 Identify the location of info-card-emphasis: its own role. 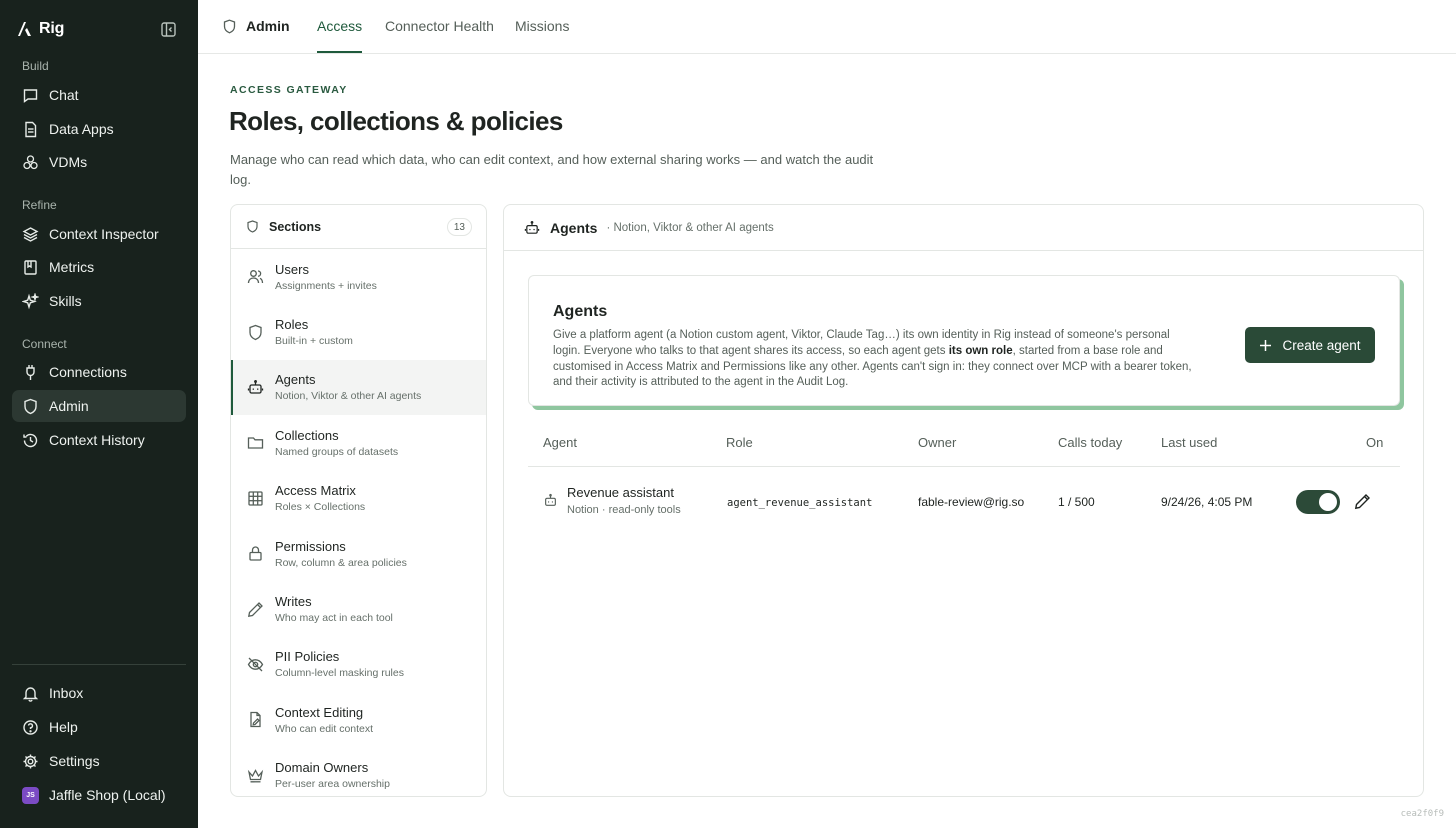
(980, 350).